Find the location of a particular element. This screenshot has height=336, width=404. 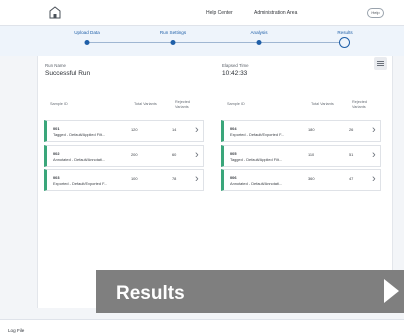

sample-id: 006 is located at coordinates (233, 177).